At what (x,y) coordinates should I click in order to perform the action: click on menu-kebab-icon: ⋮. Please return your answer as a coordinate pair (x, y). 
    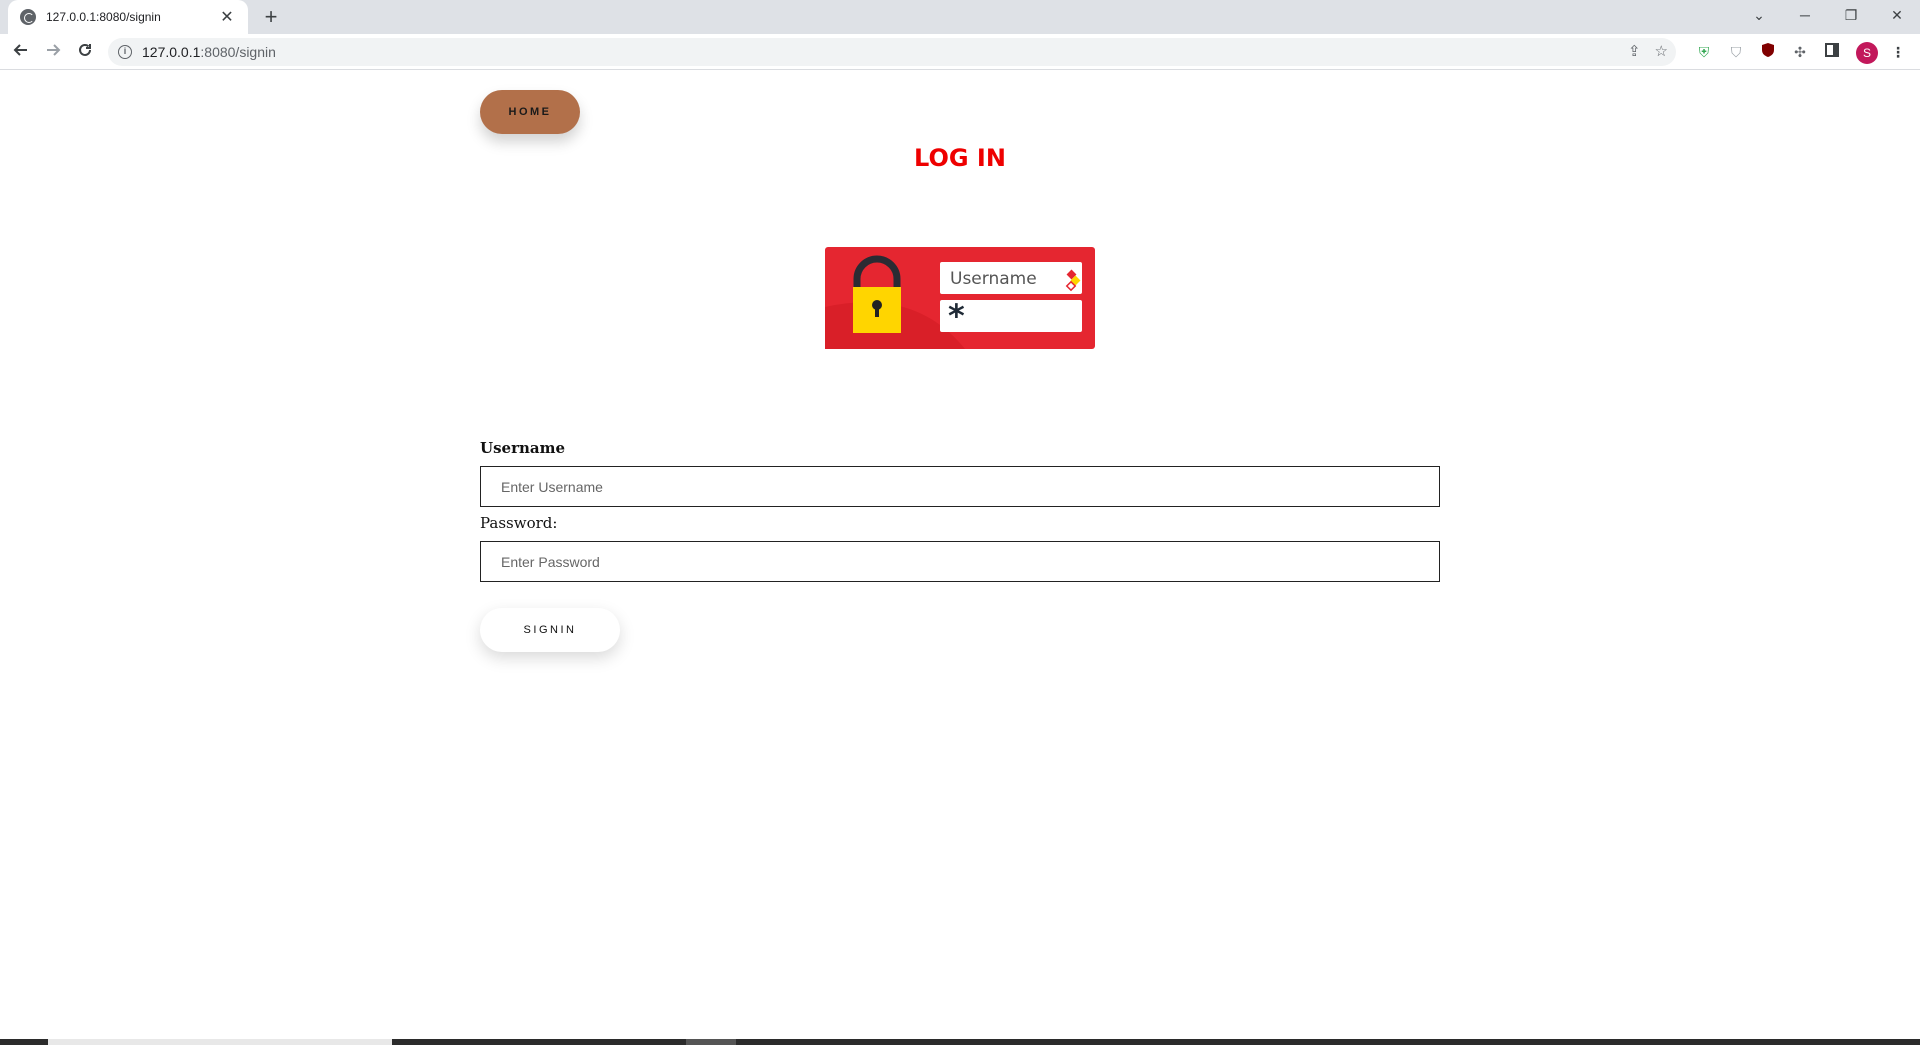
    Looking at the image, I should click on (1898, 52).